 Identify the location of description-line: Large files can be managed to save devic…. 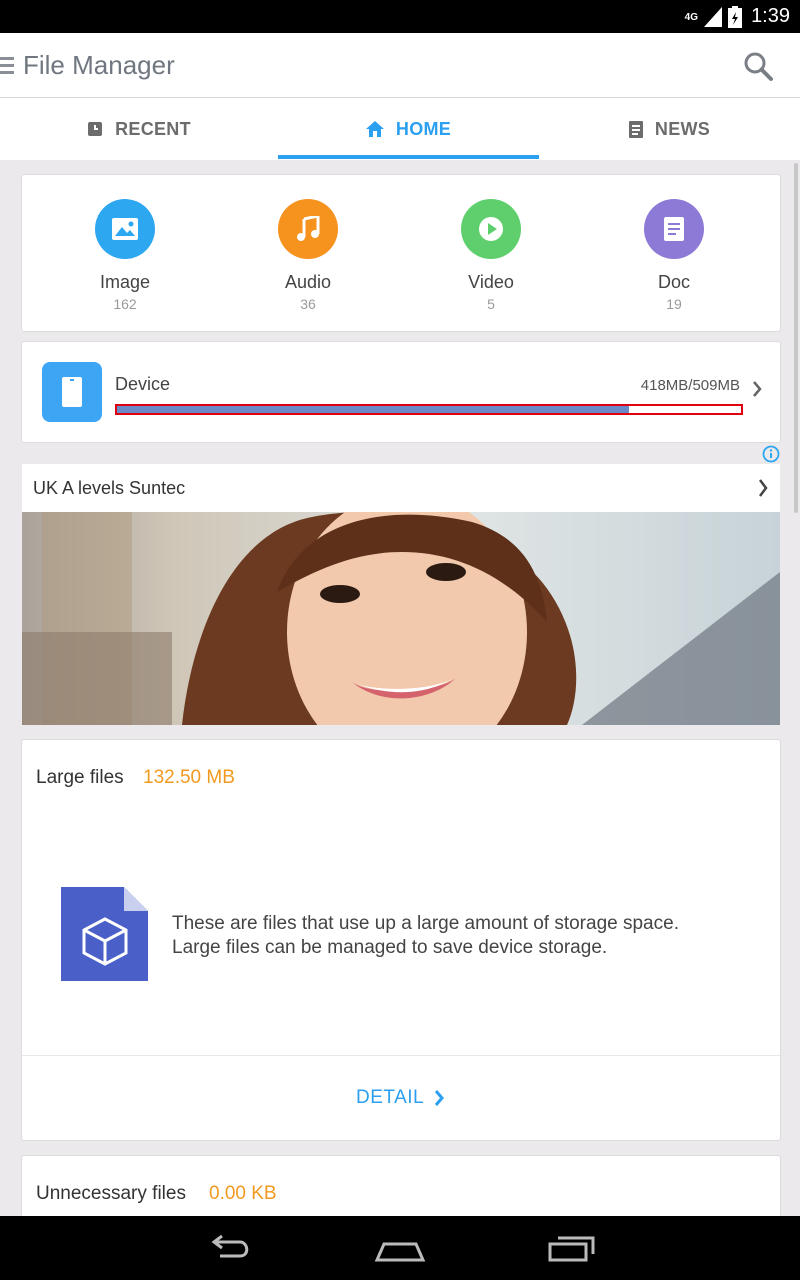
(390, 947).